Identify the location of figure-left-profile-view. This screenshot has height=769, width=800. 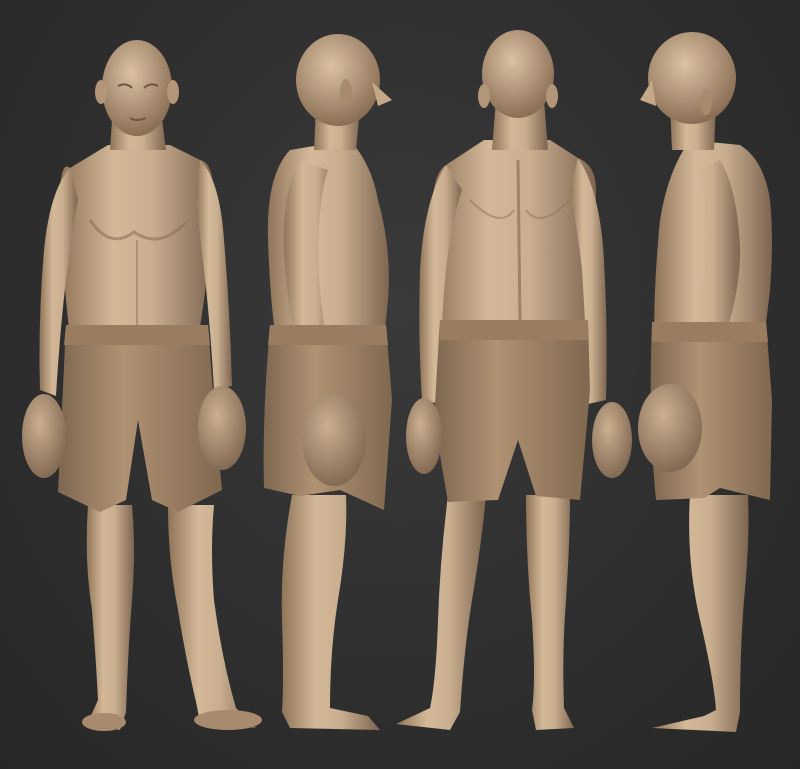
(327, 382).